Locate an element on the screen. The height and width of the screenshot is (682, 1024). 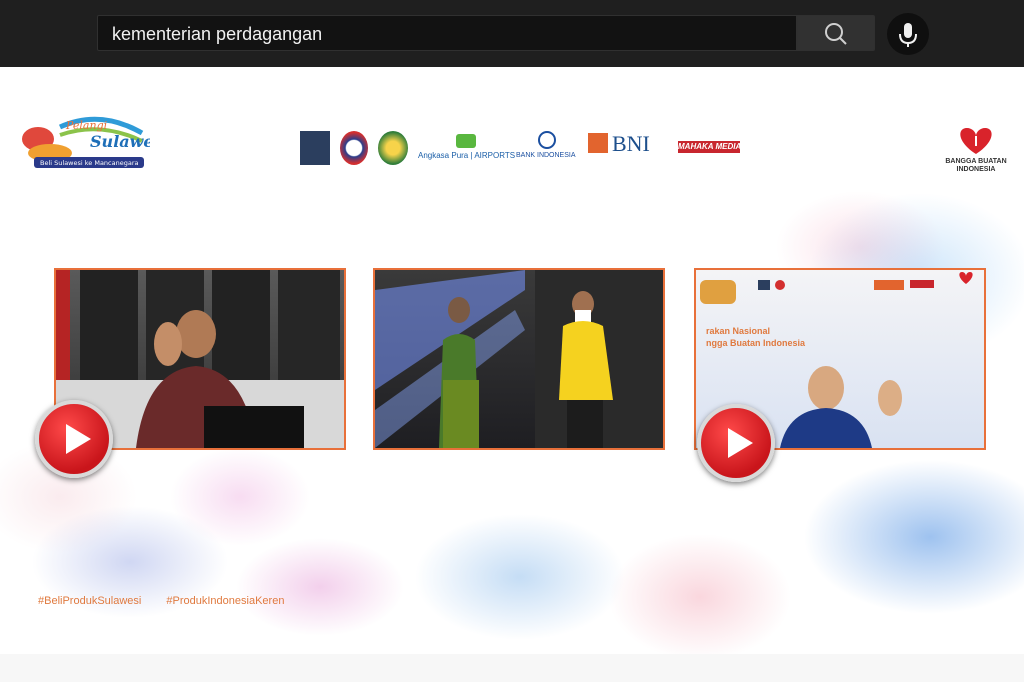
search-query-text: kementerian perdagangan is located at coordinates (217, 34).